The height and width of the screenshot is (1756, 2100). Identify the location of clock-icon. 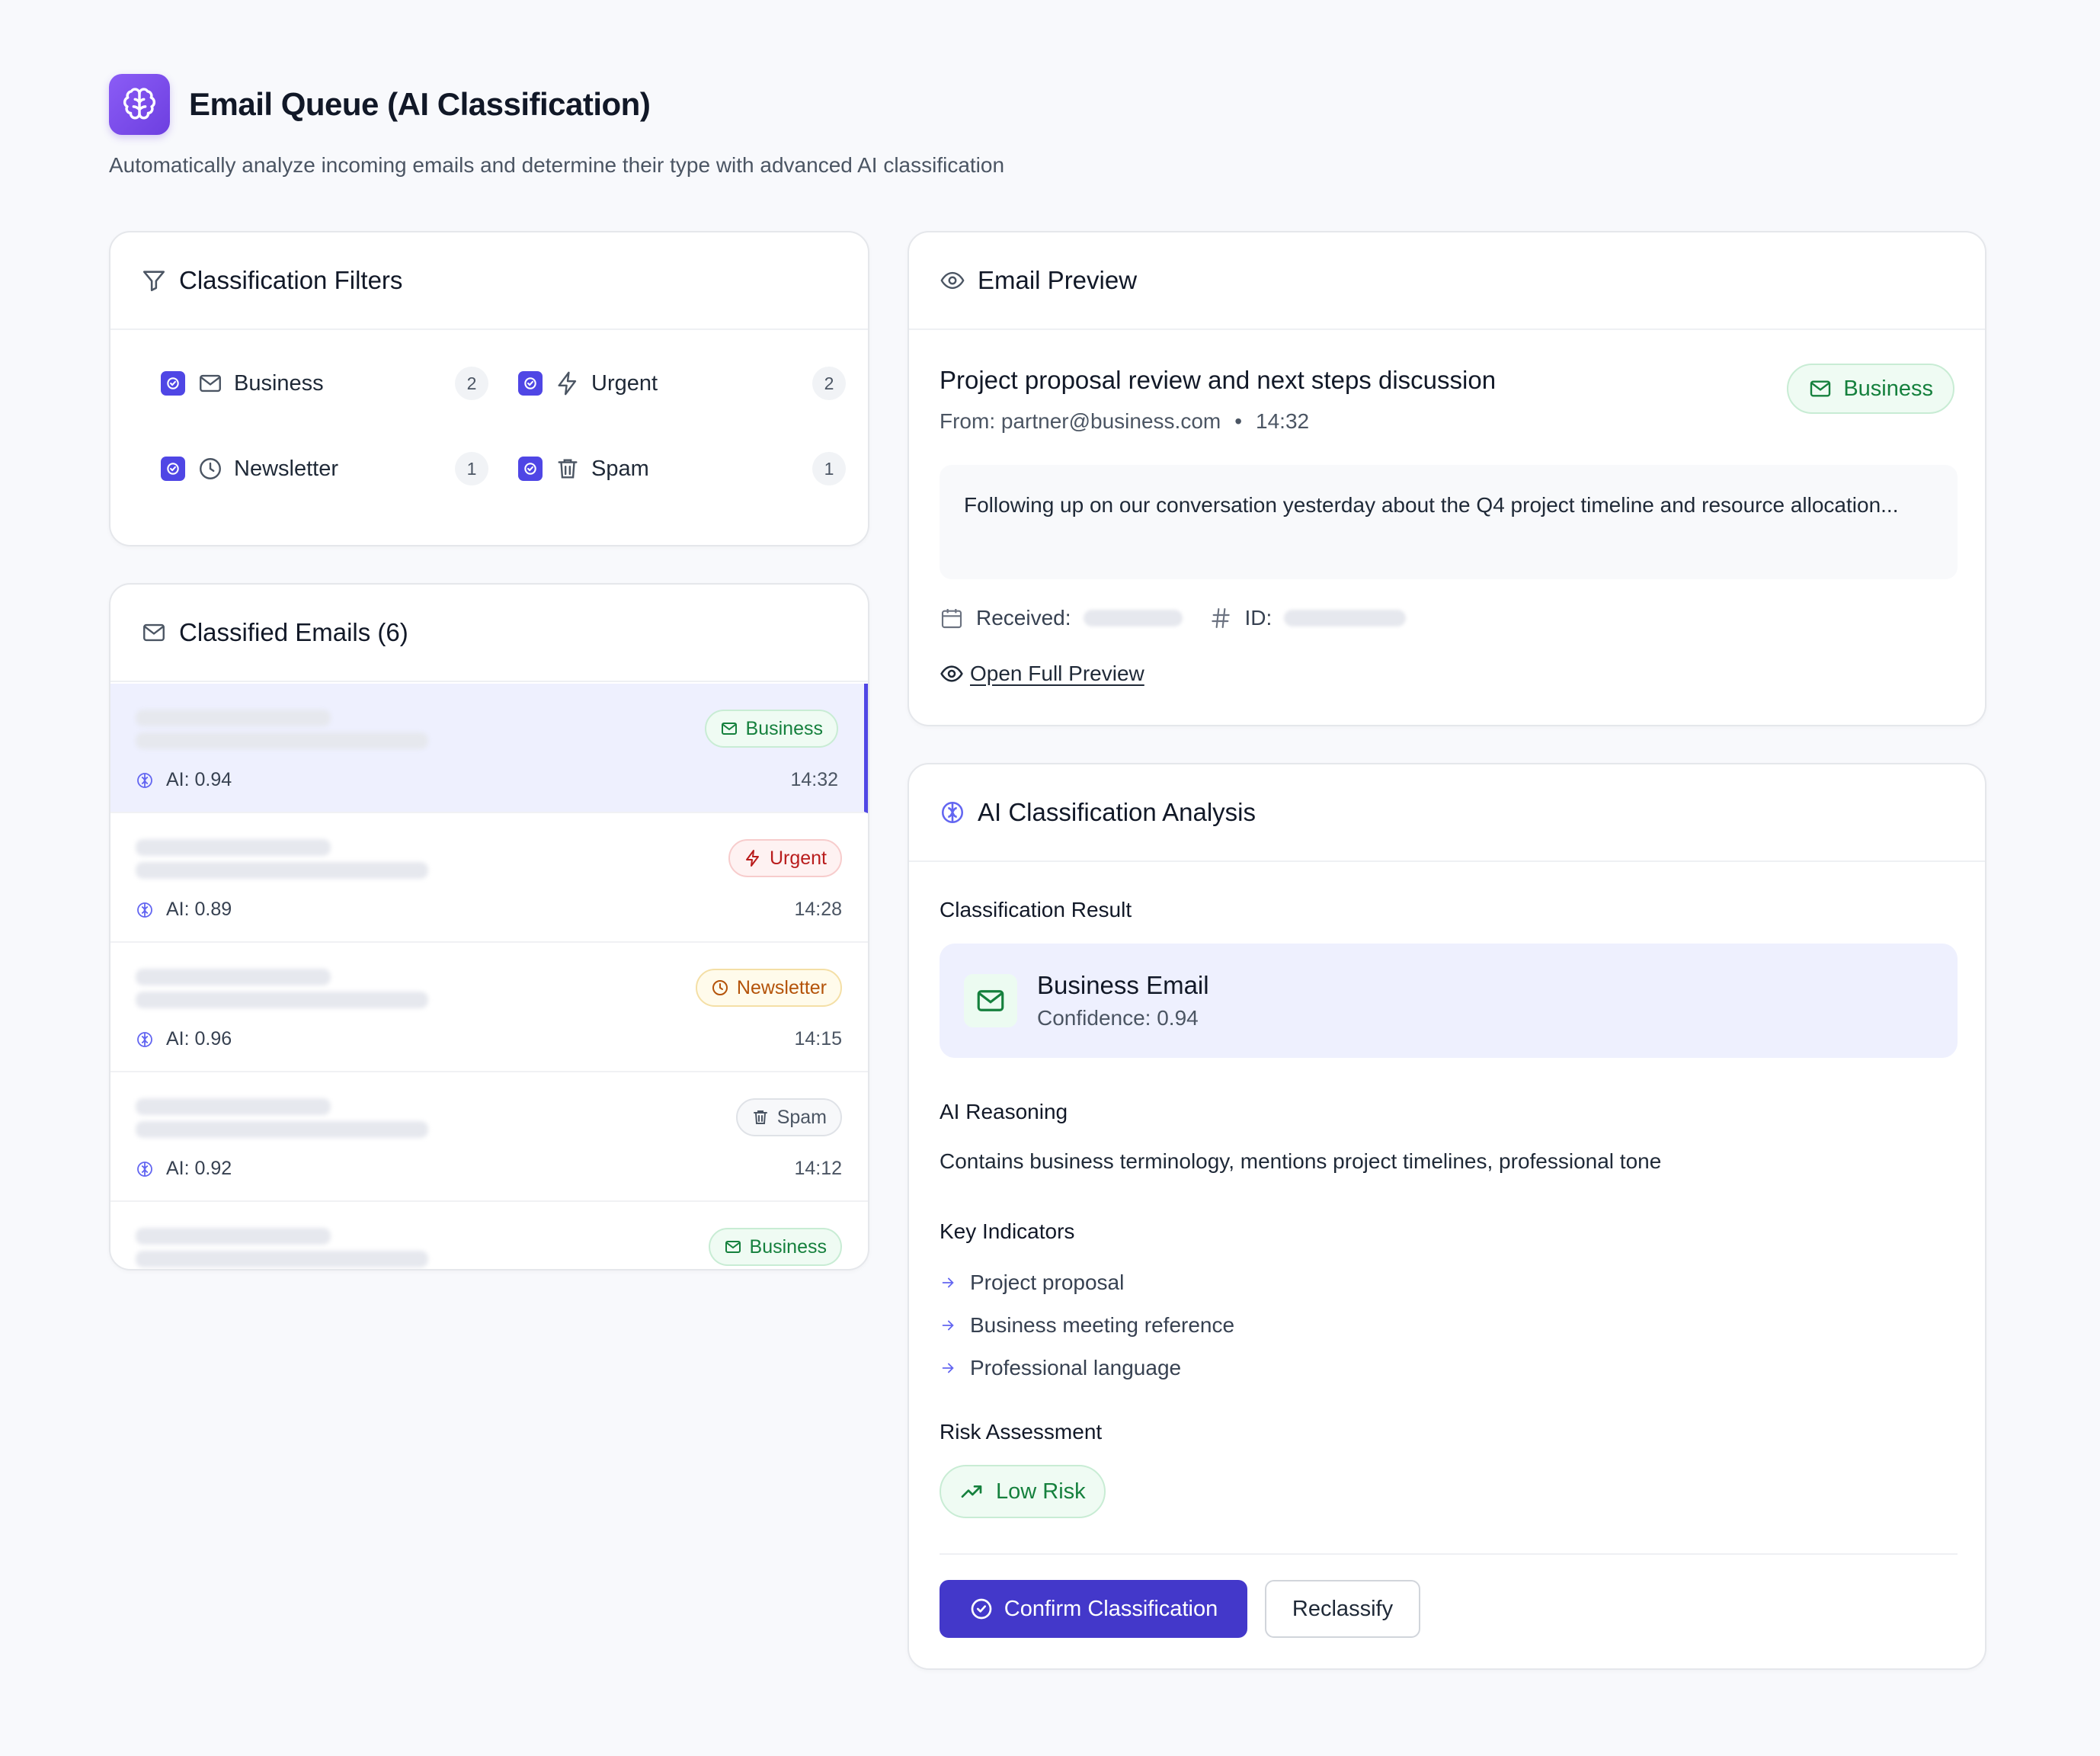
(211, 468).